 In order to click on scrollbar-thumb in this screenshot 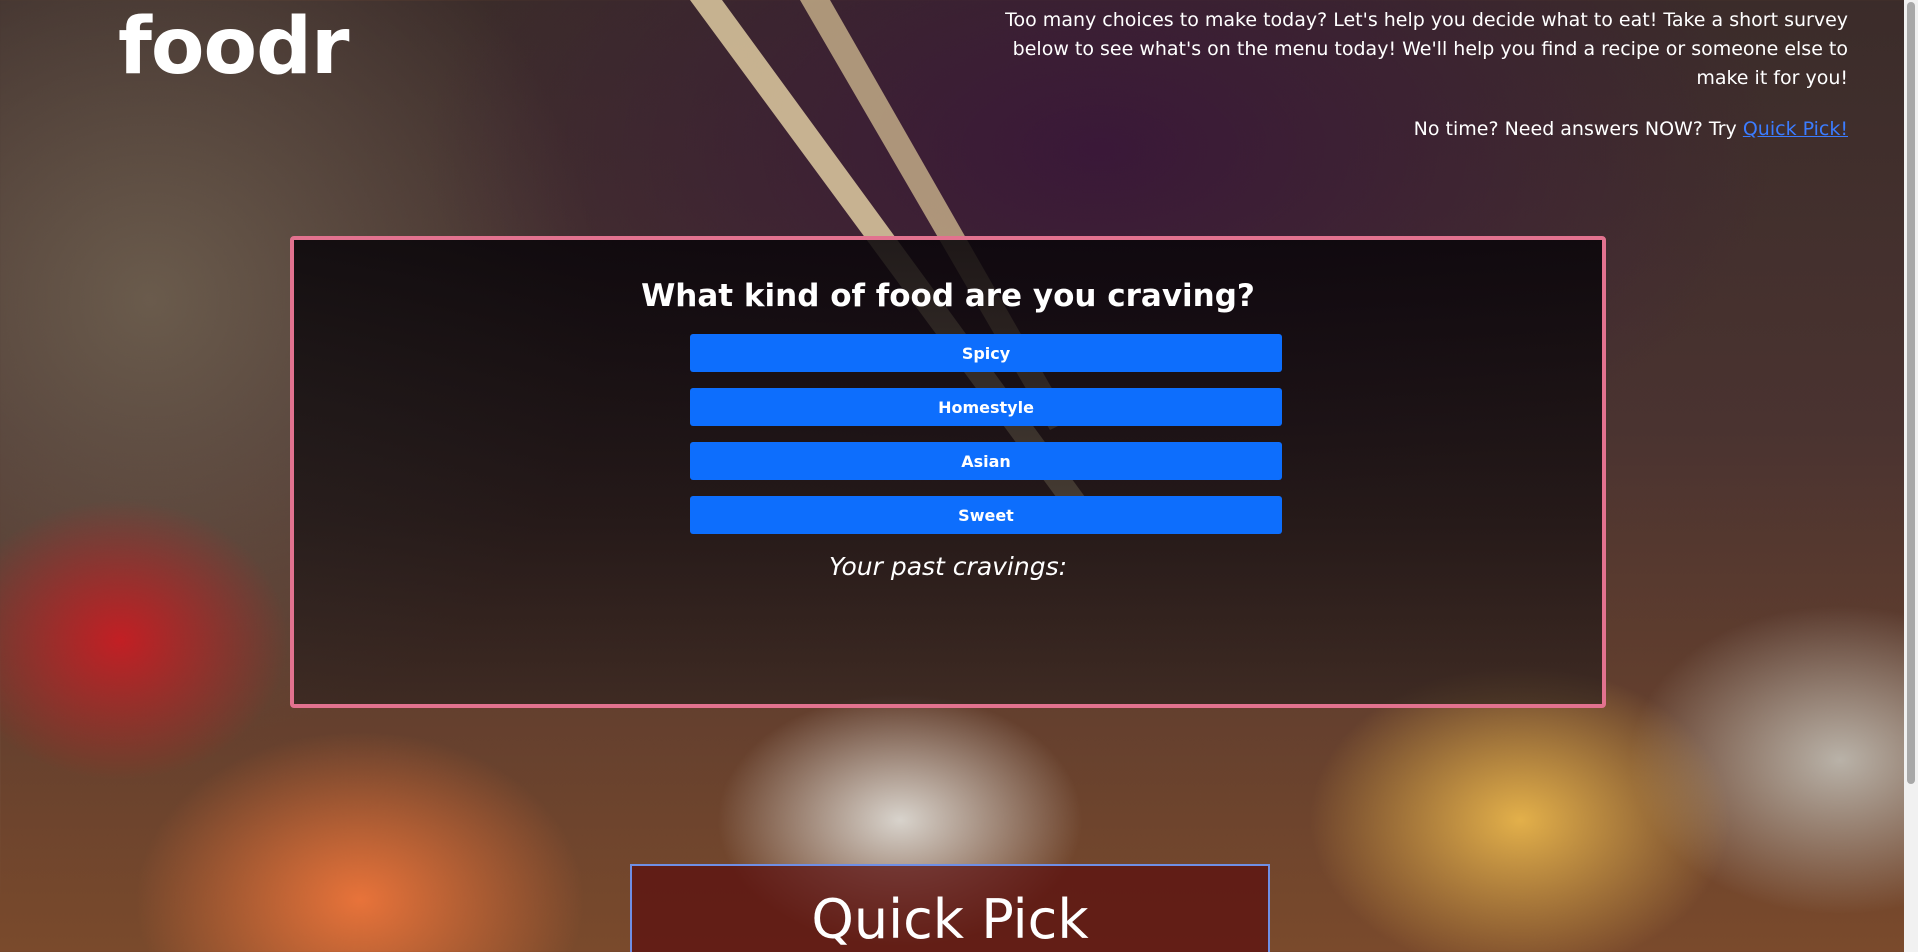, I will do `click(1911, 393)`.